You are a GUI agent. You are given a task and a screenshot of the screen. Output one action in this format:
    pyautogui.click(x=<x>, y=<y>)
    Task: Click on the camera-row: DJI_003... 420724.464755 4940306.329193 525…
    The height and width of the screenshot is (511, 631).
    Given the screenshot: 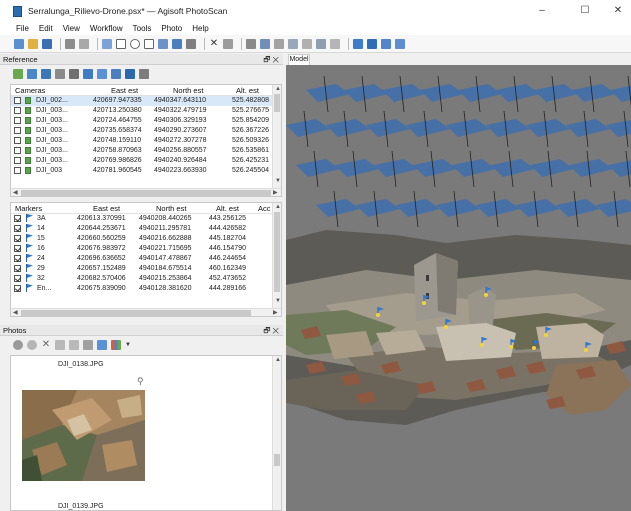 What is the action you would take?
    pyautogui.click(x=146, y=121)
    